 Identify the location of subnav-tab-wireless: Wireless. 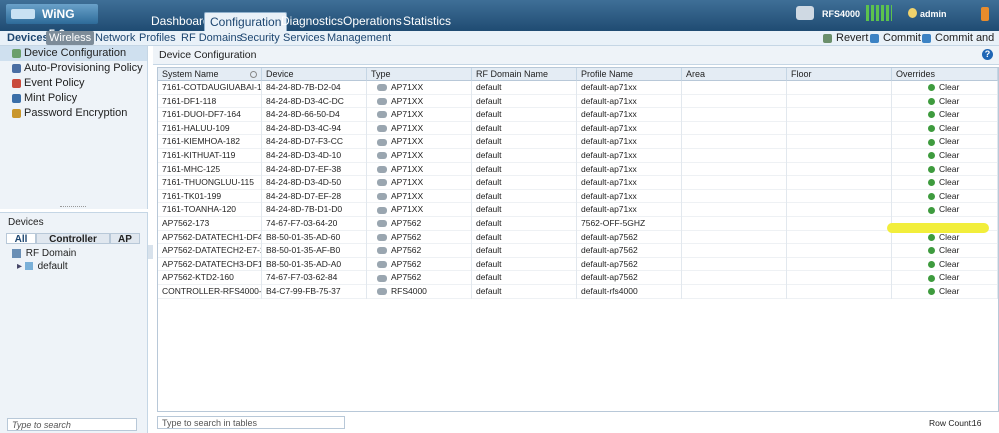
(70, 38).